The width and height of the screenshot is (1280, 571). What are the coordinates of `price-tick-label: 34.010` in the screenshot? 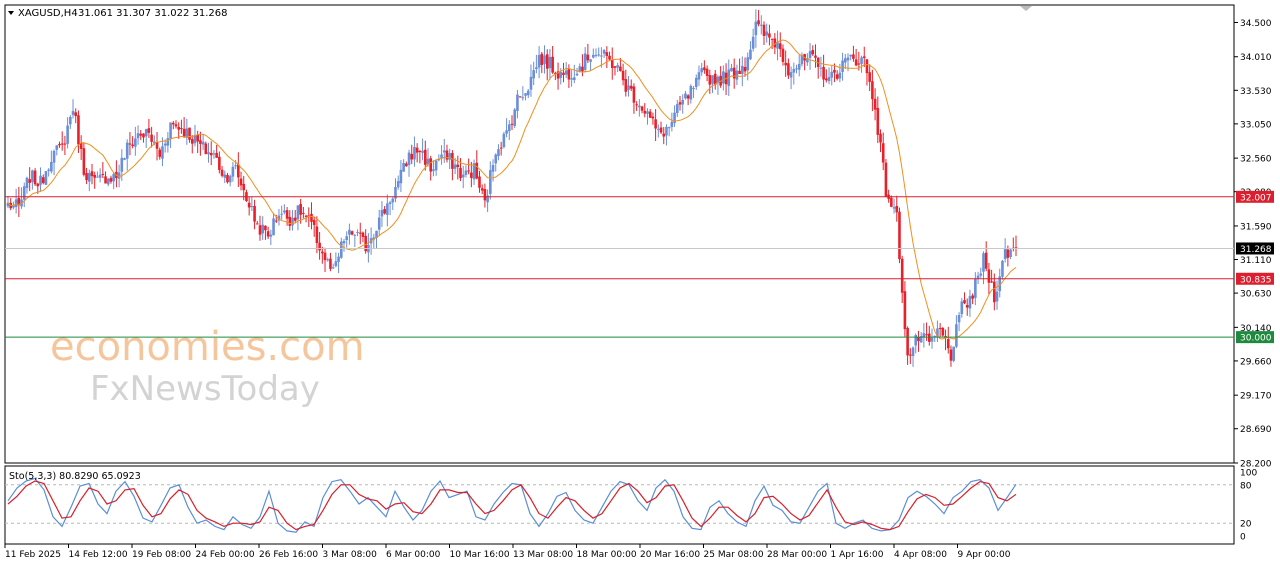 It's located at (1256, 58).